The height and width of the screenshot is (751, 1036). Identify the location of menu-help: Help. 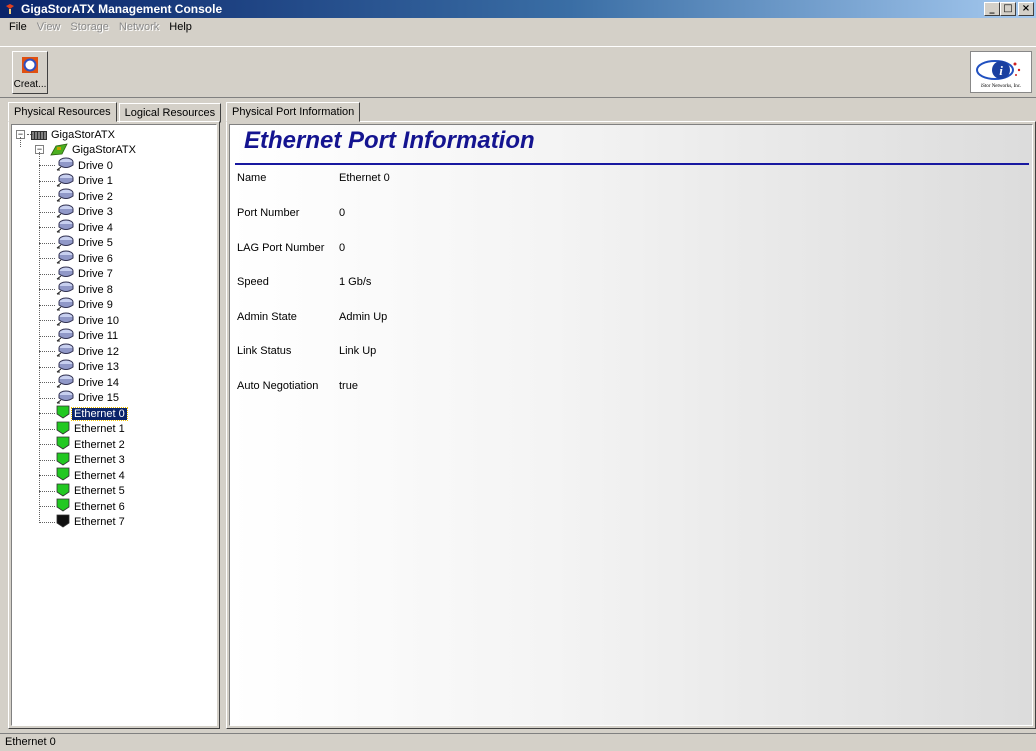
(180, 26).